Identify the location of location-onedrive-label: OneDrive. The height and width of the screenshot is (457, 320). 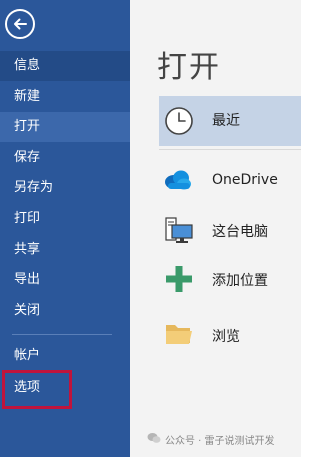
(245, 180).